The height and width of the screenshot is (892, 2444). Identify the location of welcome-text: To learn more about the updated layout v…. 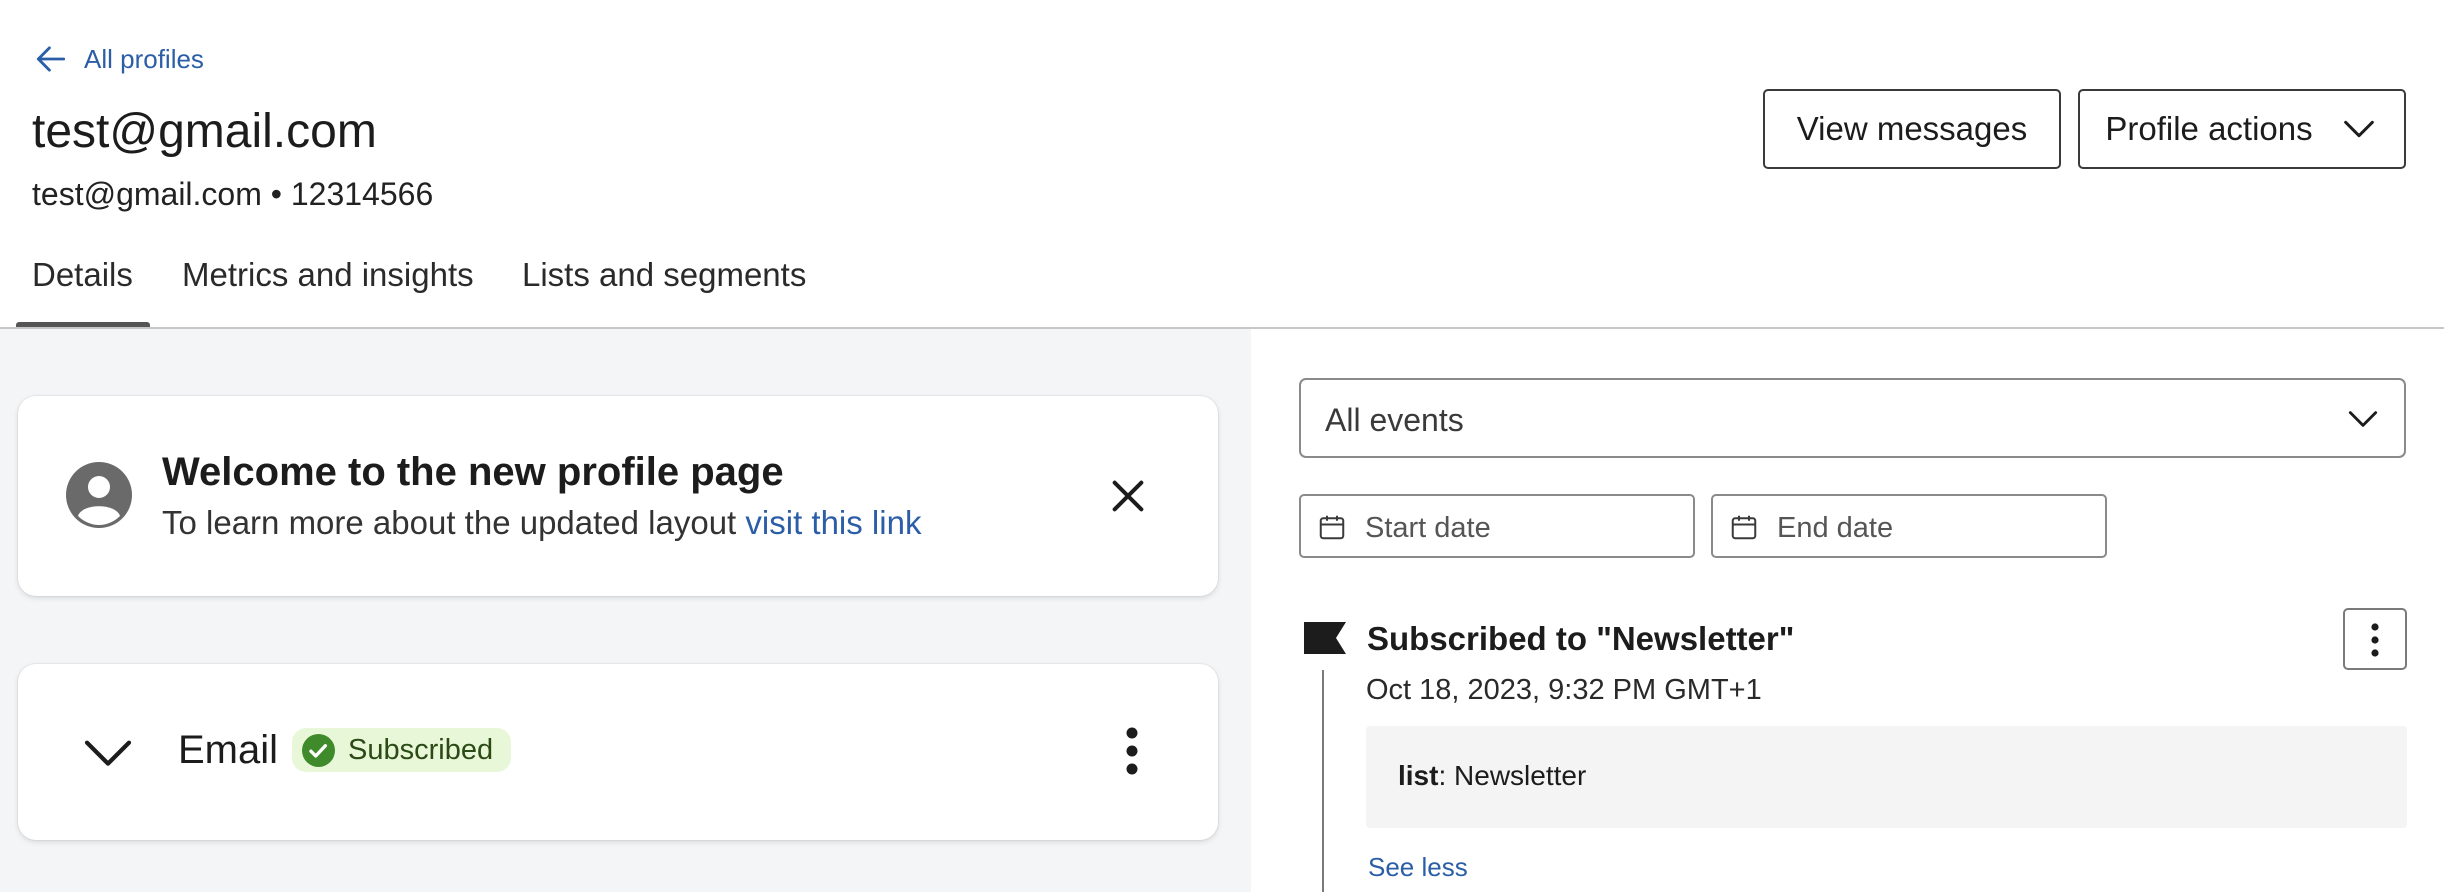
(541, 523).